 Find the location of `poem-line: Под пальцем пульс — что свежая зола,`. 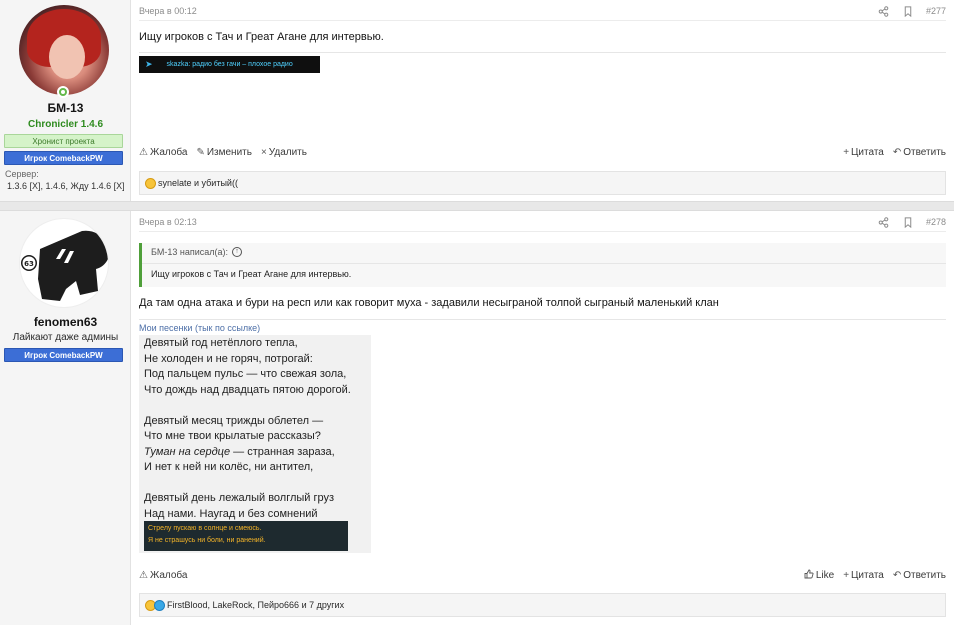

poem-line: Под пальцем пульс — что свежая зола, is located at coordinates (245, 374).